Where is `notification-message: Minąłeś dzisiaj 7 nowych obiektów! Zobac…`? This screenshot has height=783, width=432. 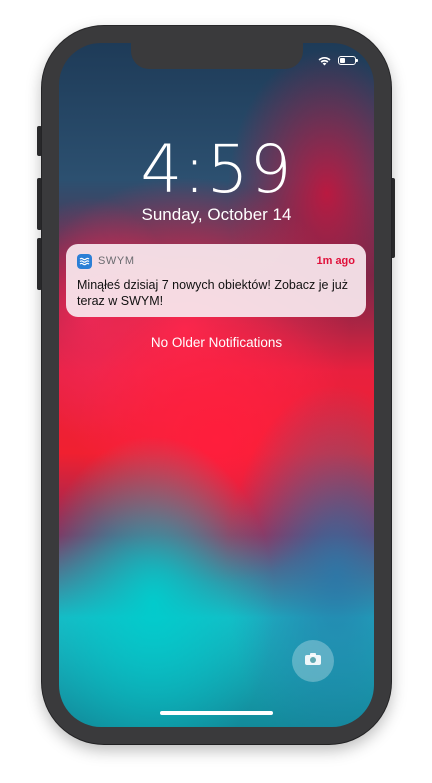 notification-message: Minąłeś dzisiaj 7 nowych obiektów! Zobac… is located at coordinates (212, 293).